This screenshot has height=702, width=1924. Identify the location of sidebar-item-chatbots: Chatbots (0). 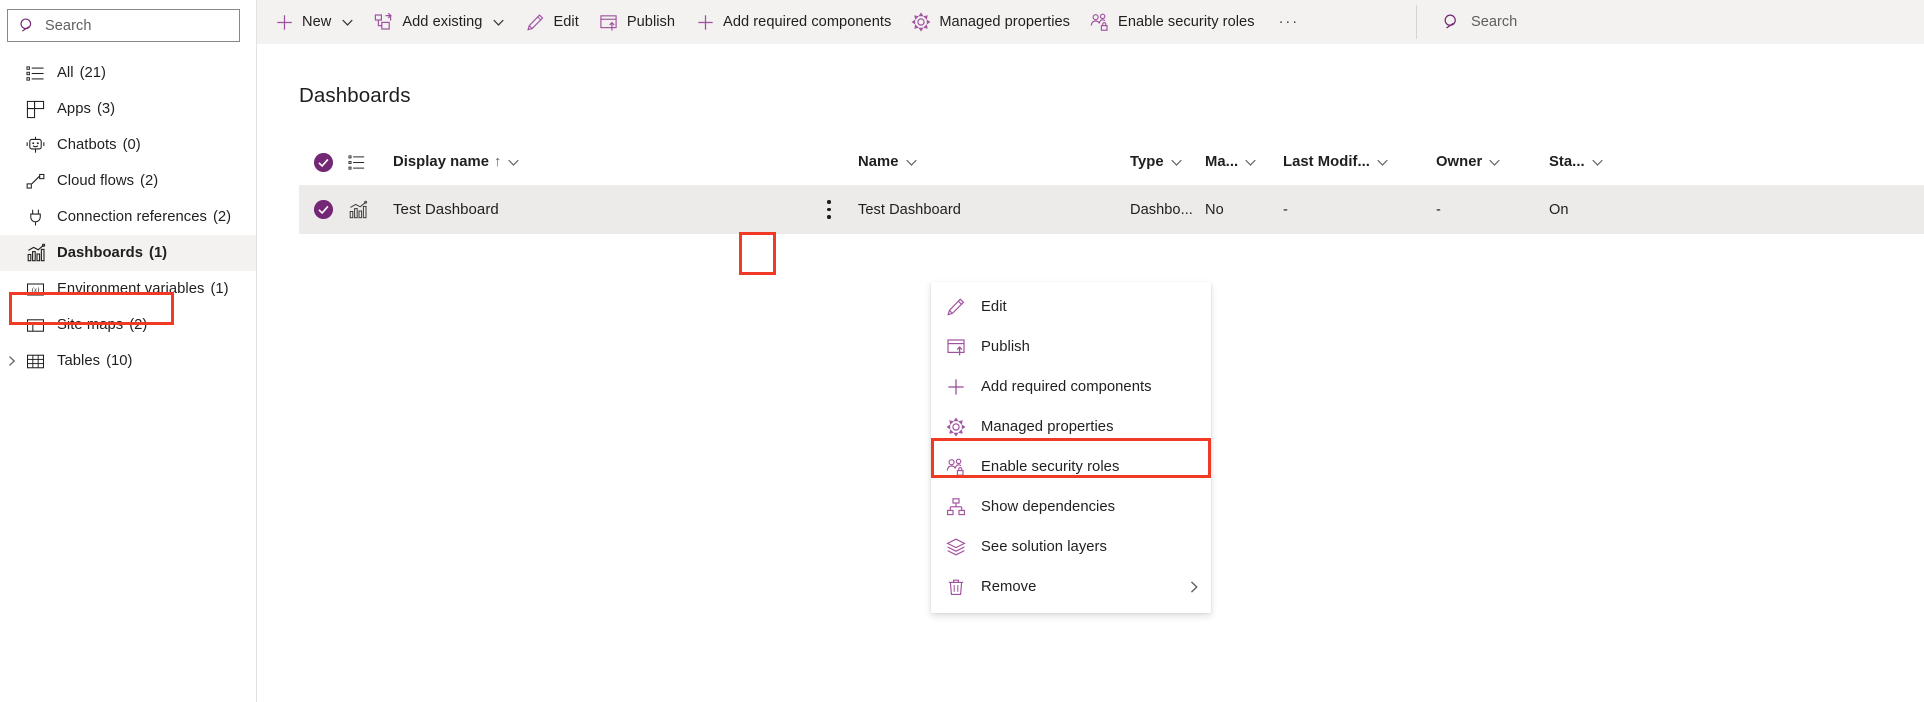
(128, 145).